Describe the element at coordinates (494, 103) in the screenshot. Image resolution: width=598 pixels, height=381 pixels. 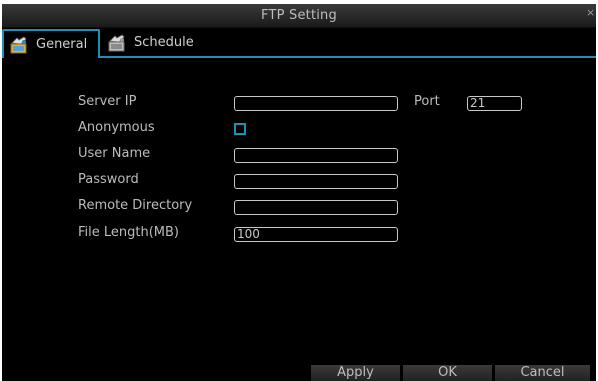
I see `port-field: 21` at that location.